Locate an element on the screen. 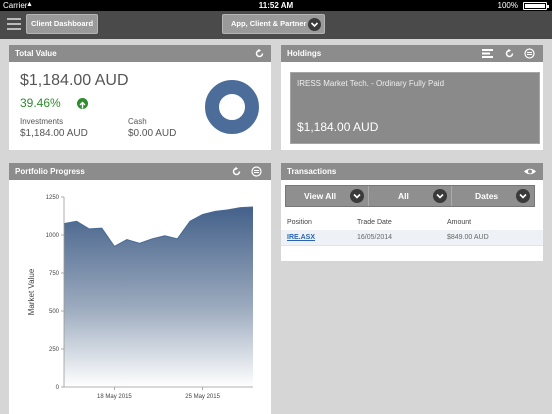 Image resolution: width=552 pixels, height=414 pixels. filter-view-all-label: View All is located at coordinates (320, 196).